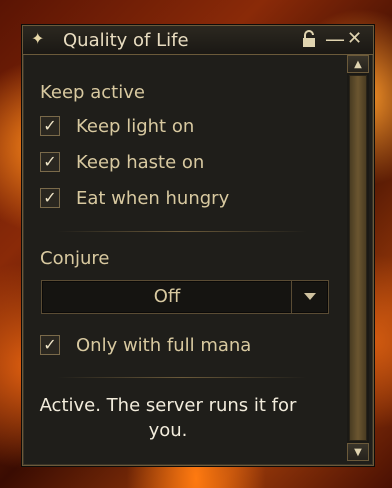 This screenshot has height=488, width=392. Describe the element at coordinates (50, 198) in the screenshot. I see `eat-when-hungry-checkbox: ✓` at that location.